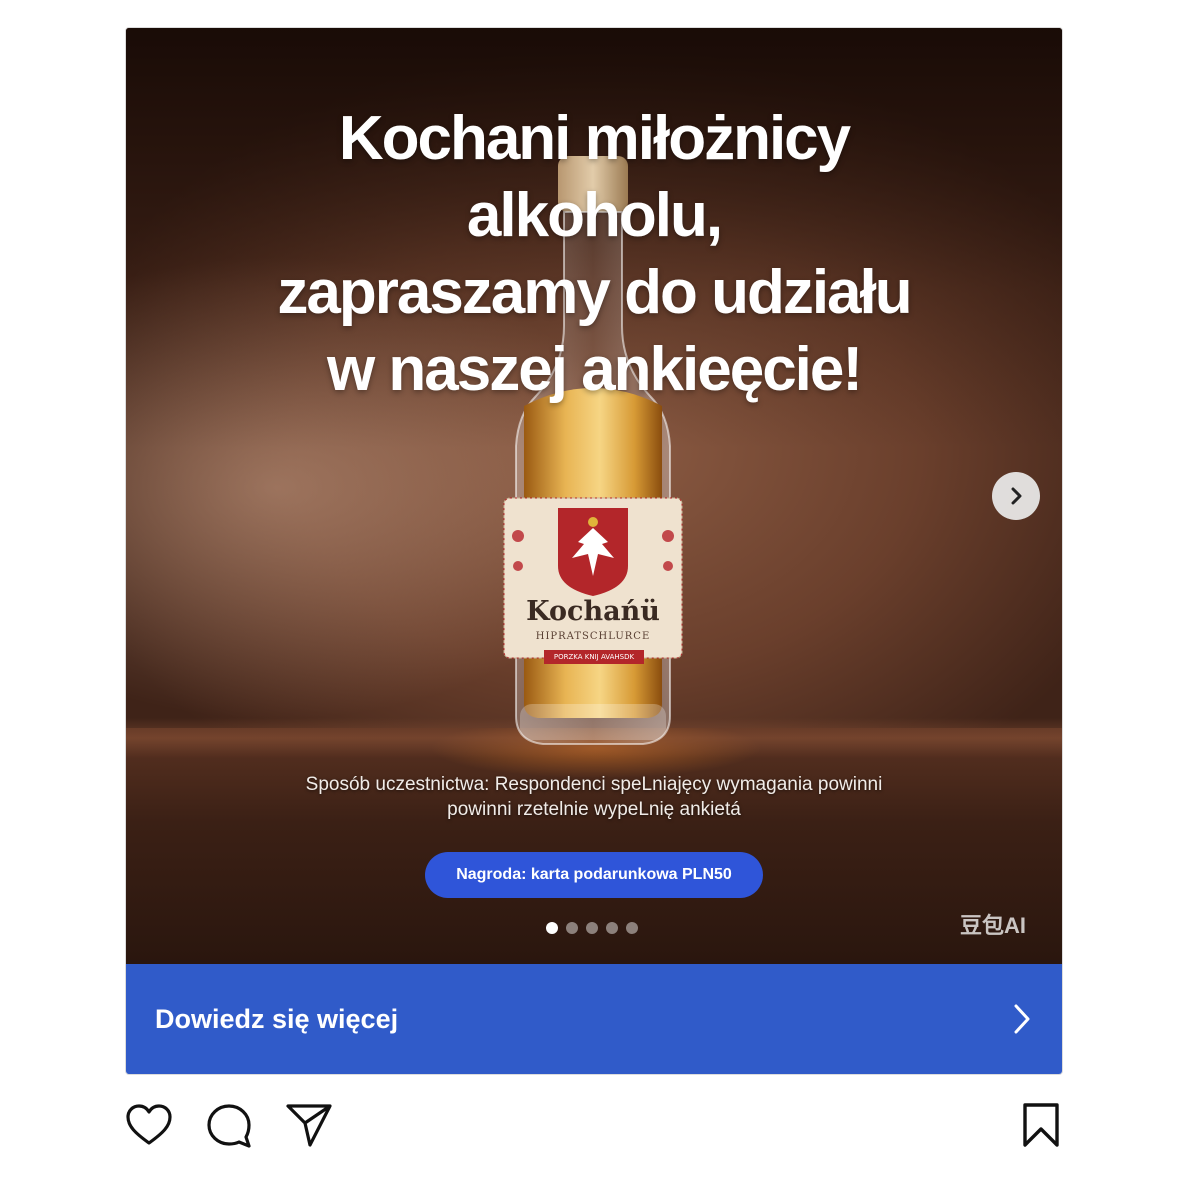 This screenshot has width=1180, height=1180. What do you see at coordinates (594, 138) in the screenshot?
I see `headline-line: Kochani miłożnicy` at bounding box center [594, 138].